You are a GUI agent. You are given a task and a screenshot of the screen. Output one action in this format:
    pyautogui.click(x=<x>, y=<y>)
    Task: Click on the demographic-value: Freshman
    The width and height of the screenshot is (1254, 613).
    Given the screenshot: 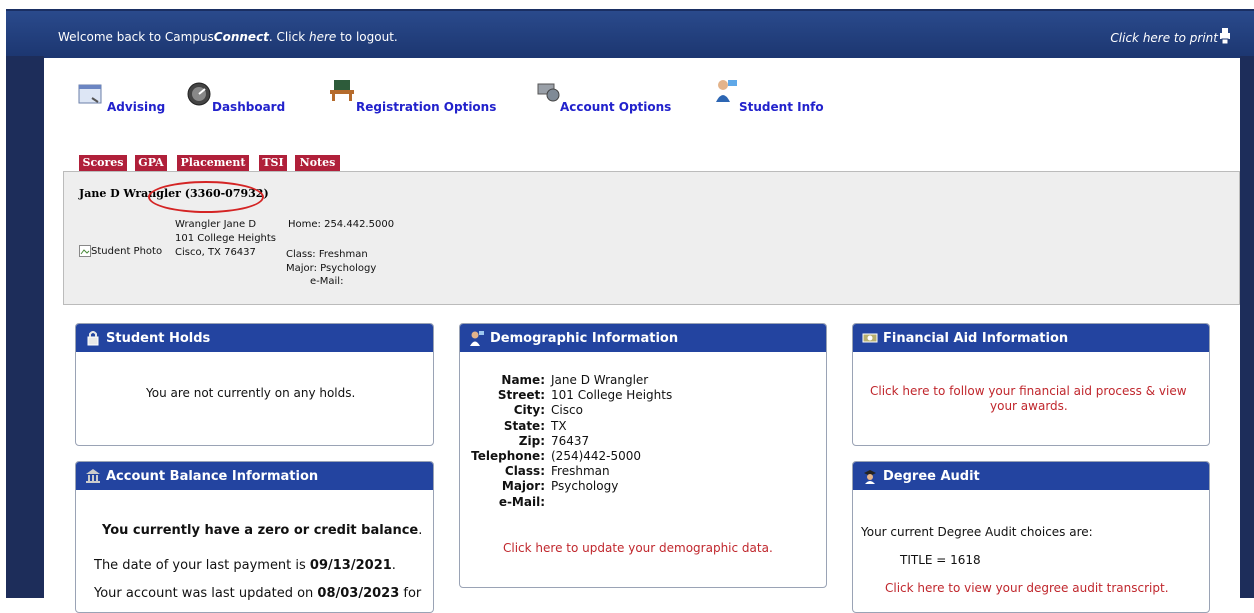 What is the action you would take?
    pyautogui.click(x=580, y=471)
    